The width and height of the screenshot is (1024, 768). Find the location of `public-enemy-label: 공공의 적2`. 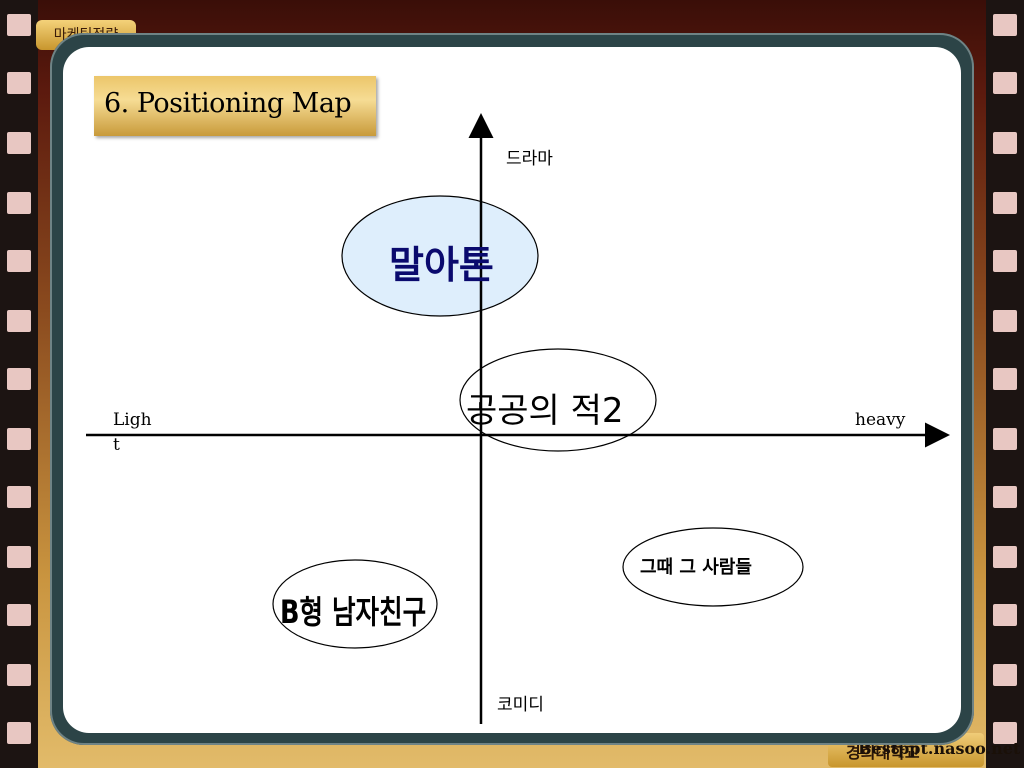

public-enemy-label: 공공의 적2 is located at coordinates (545, 411).